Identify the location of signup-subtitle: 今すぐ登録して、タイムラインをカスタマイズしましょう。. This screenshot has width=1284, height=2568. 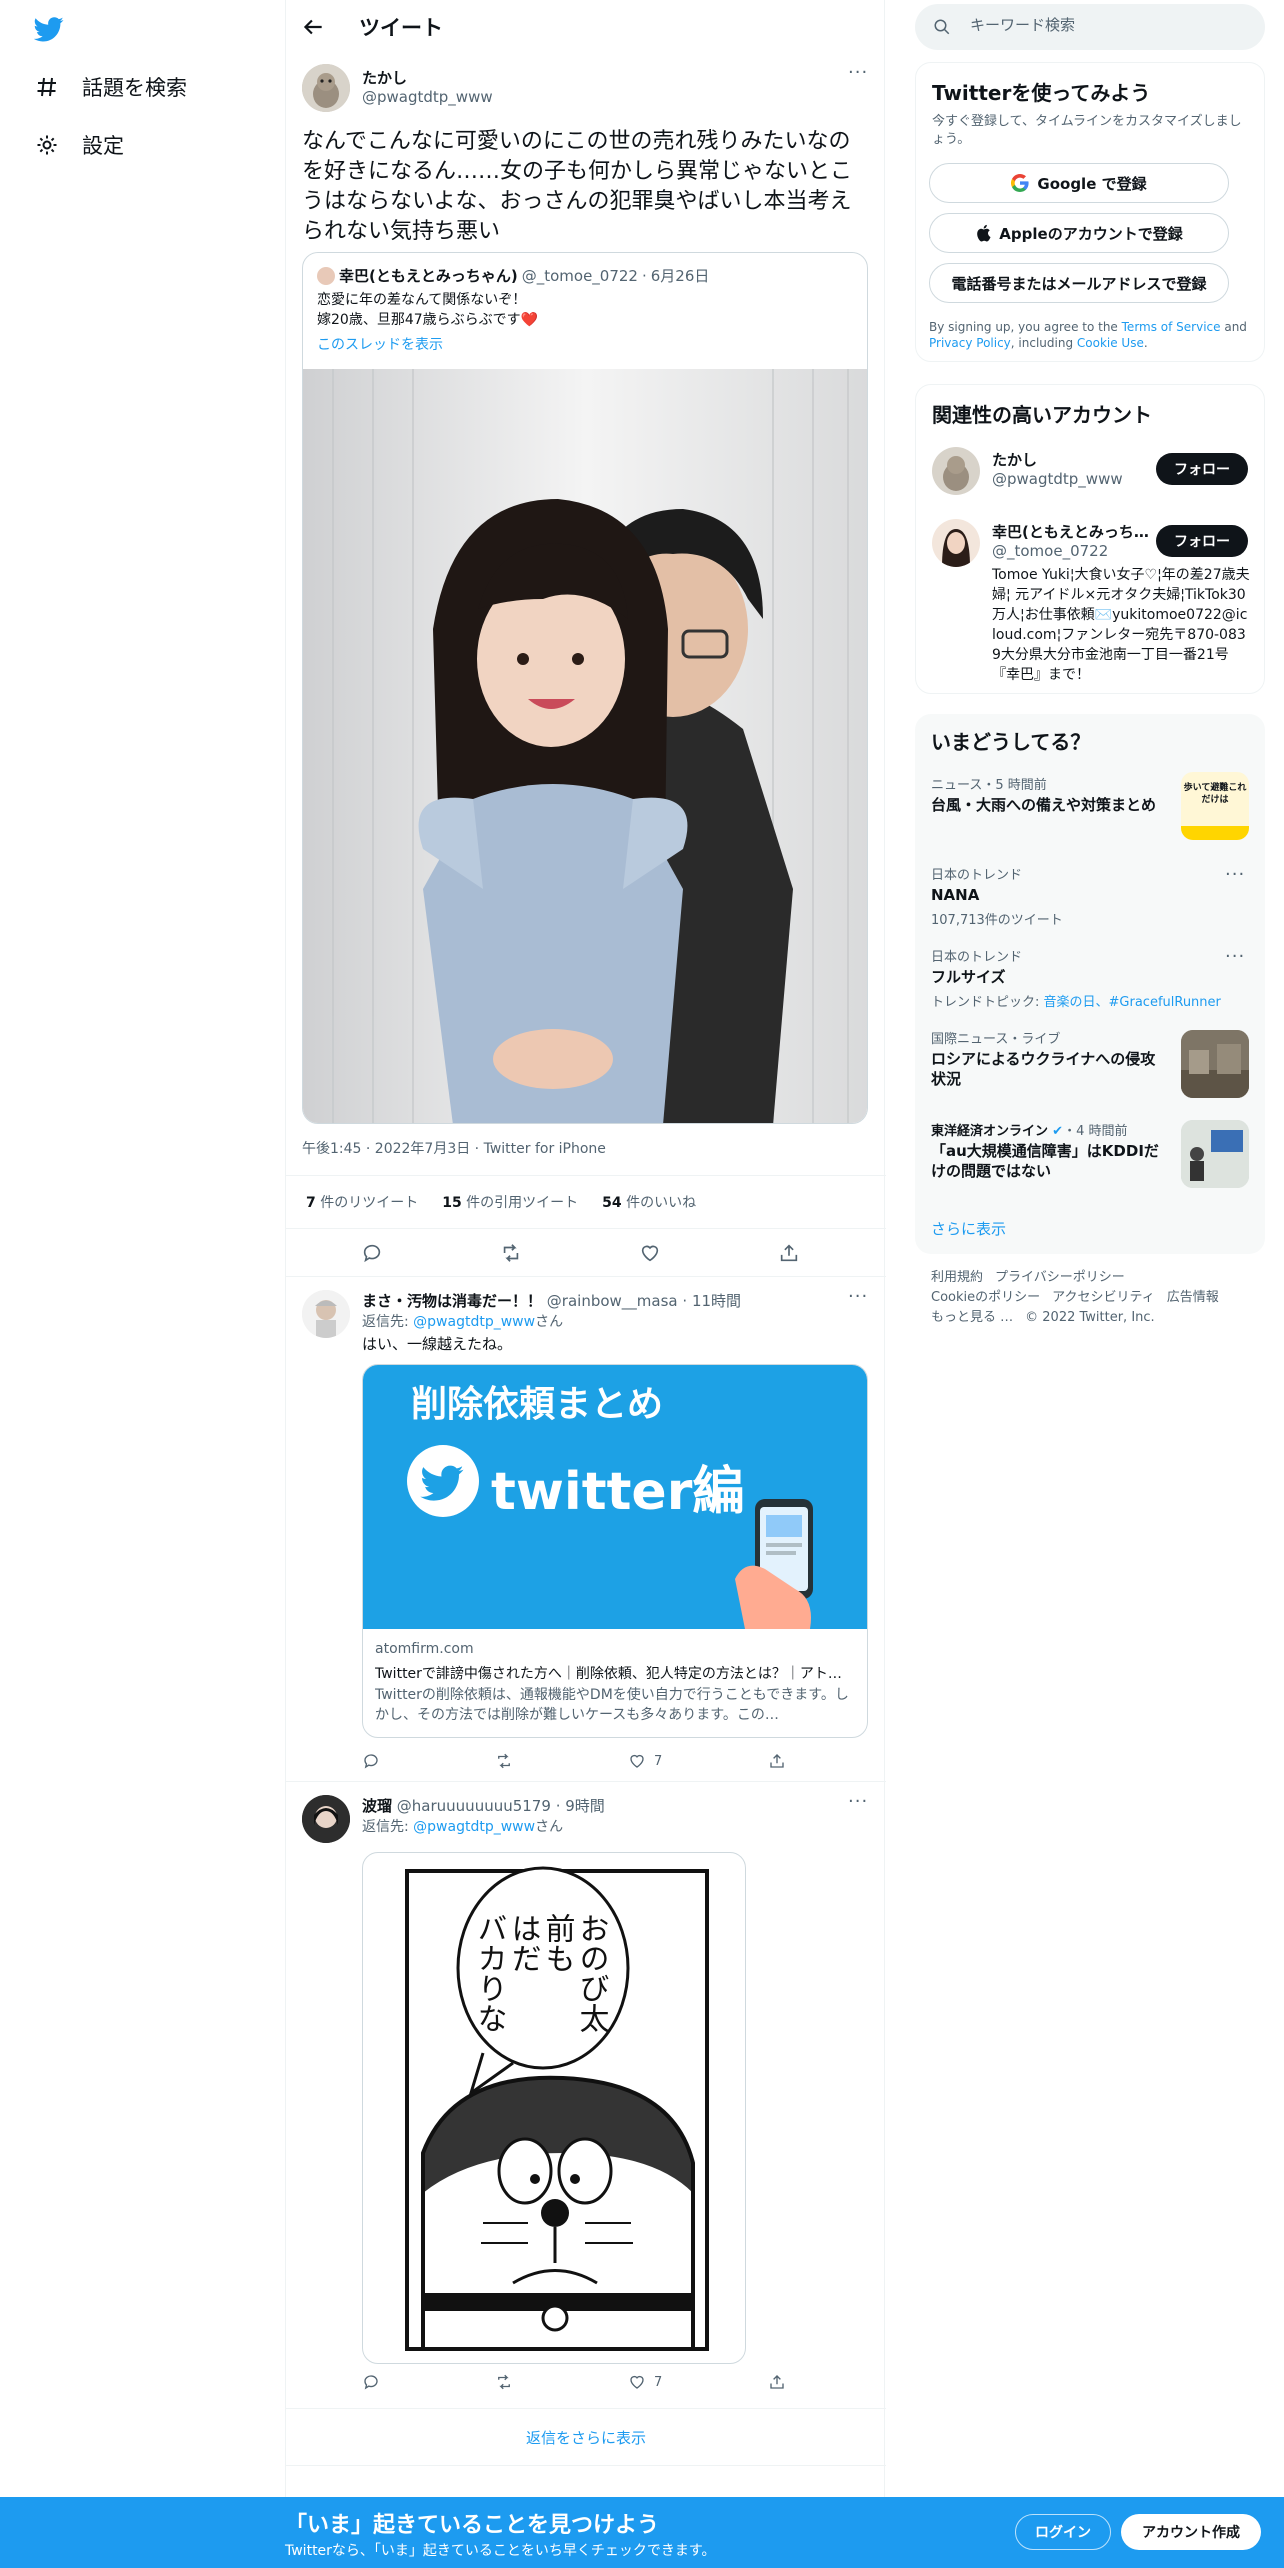
(1087, 130).